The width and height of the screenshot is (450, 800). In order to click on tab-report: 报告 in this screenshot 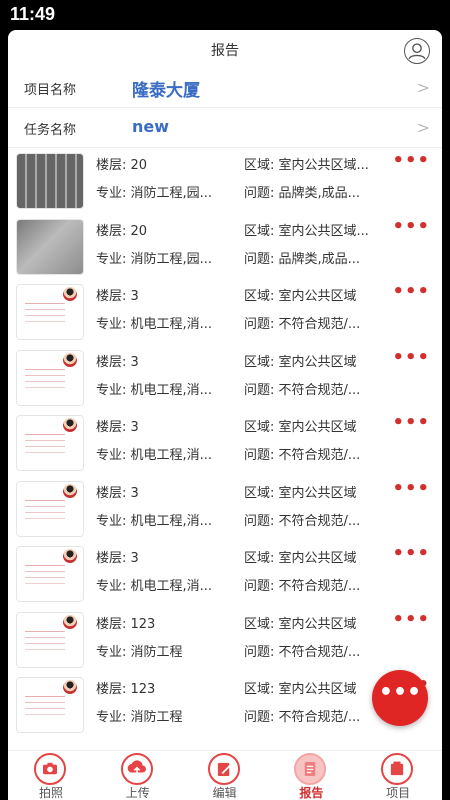, I will do `click(311, 775)`.